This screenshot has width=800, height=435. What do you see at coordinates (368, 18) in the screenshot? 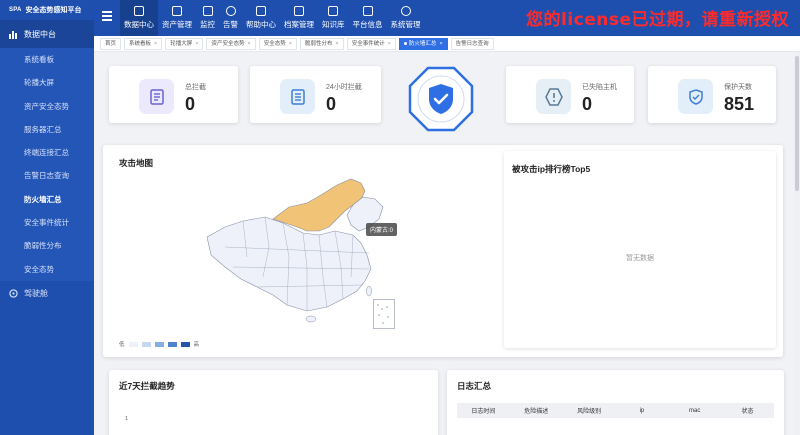
I see `nav-platform: 平台信息` at bounding box center [368, 18].